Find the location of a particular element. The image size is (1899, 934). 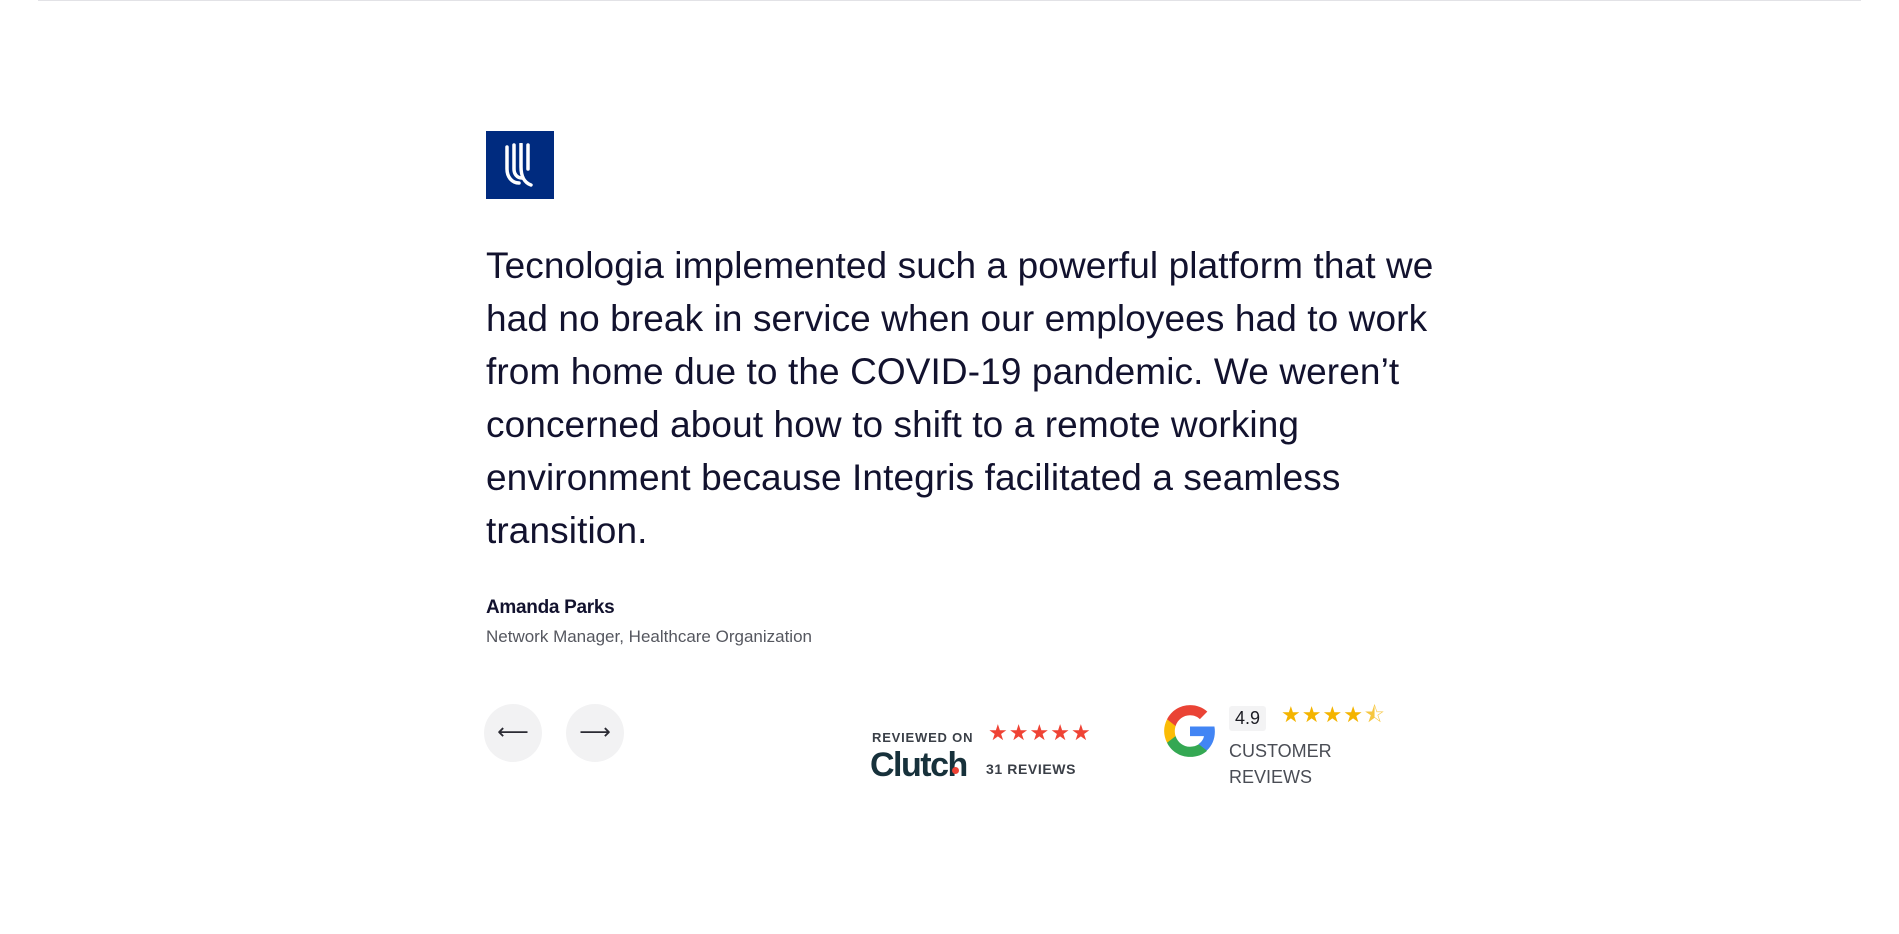

top-divider is located at coordinates (949, 0).